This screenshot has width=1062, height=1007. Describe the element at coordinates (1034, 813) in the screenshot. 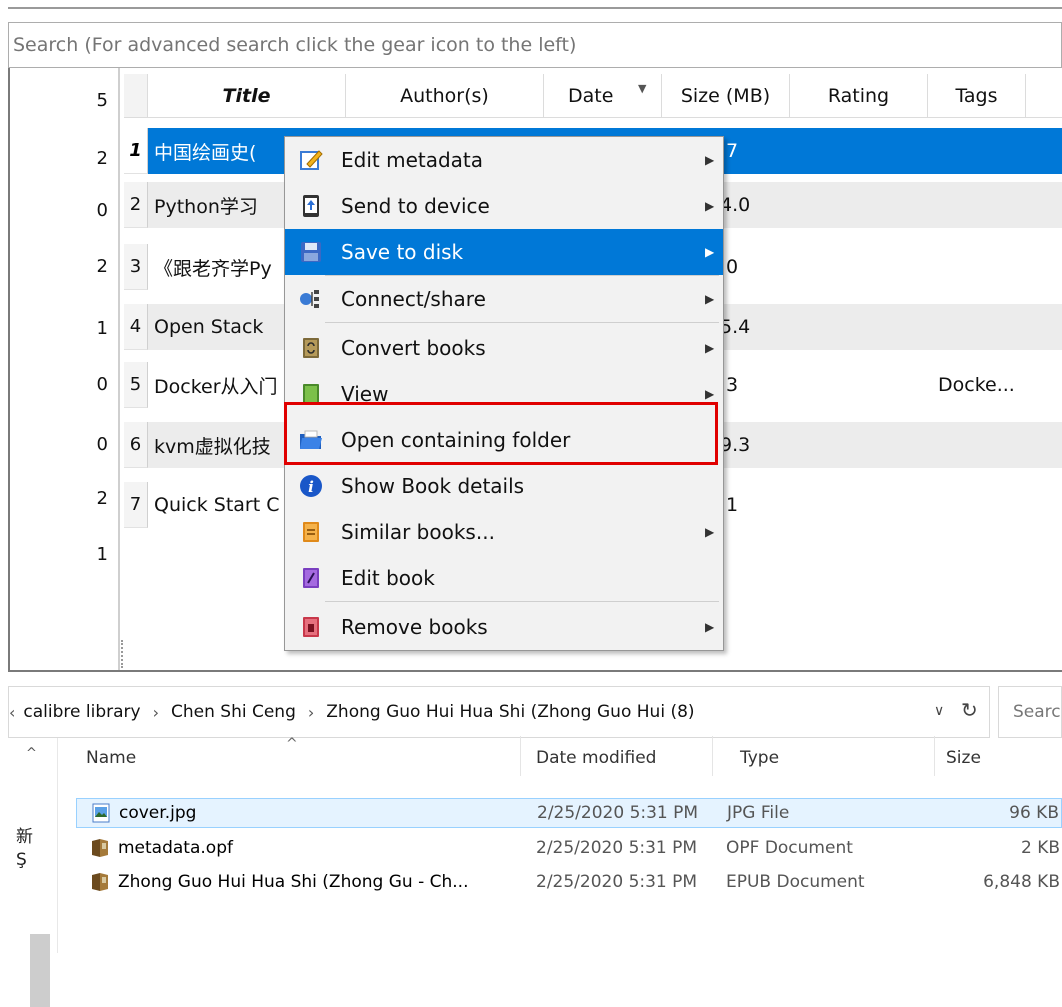

I see `file-size: 96 KB` at that location.